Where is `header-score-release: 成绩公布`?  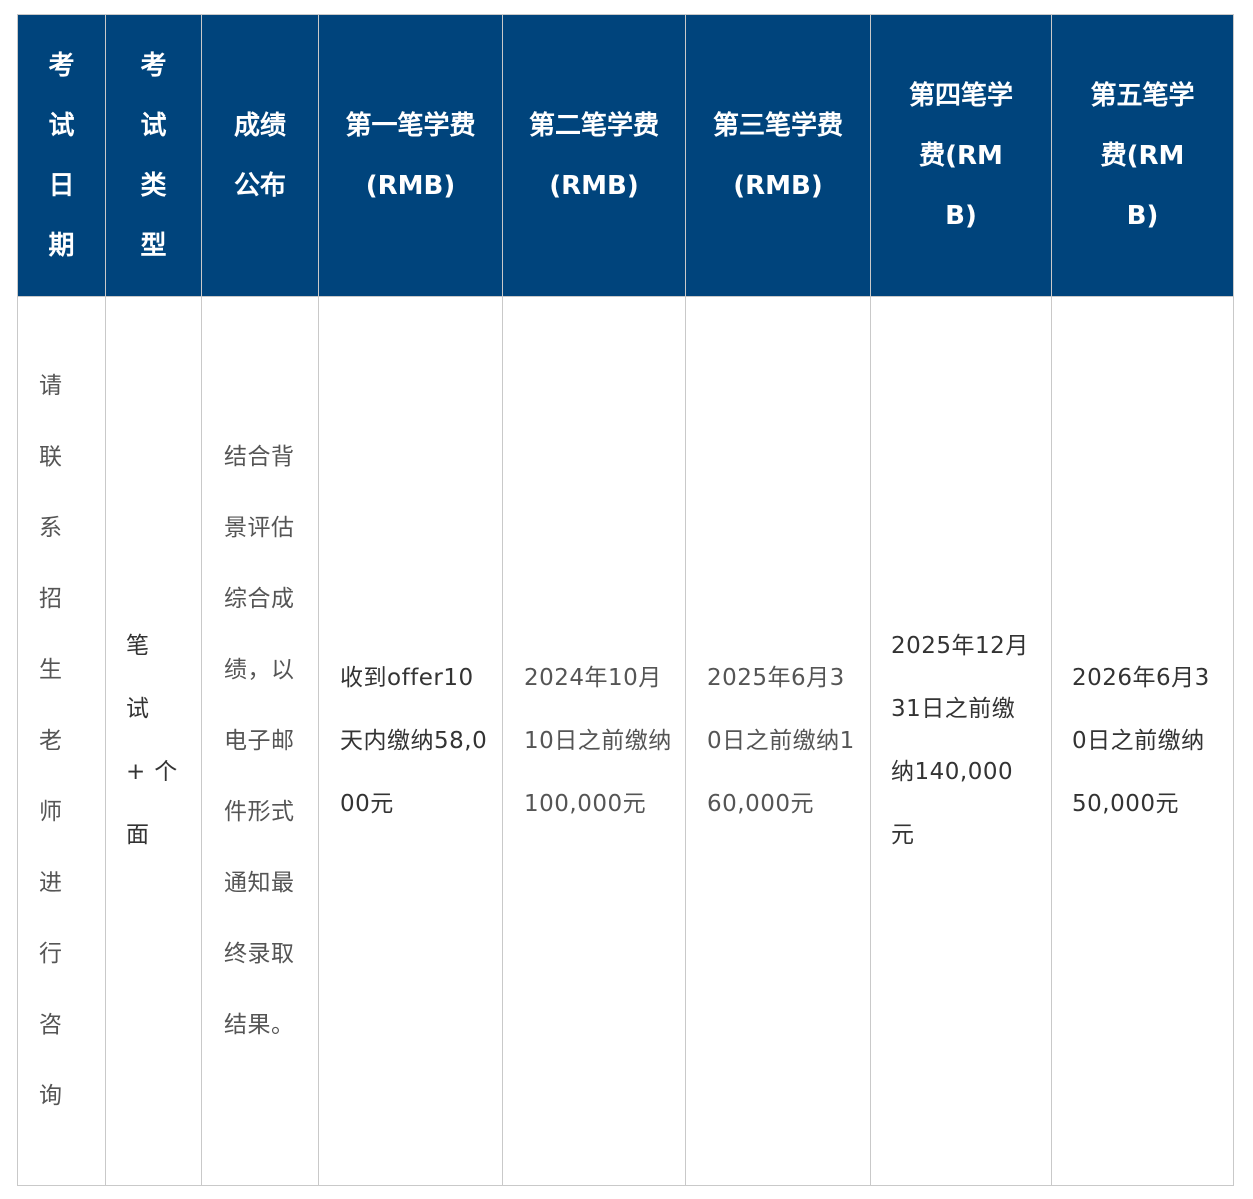 header-score-release: 成绩公布 is located at coordinates (260, 155).